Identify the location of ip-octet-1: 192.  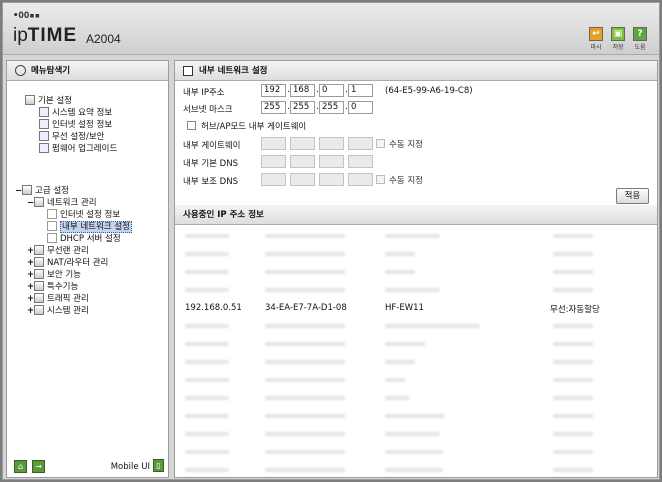
(273, 90).